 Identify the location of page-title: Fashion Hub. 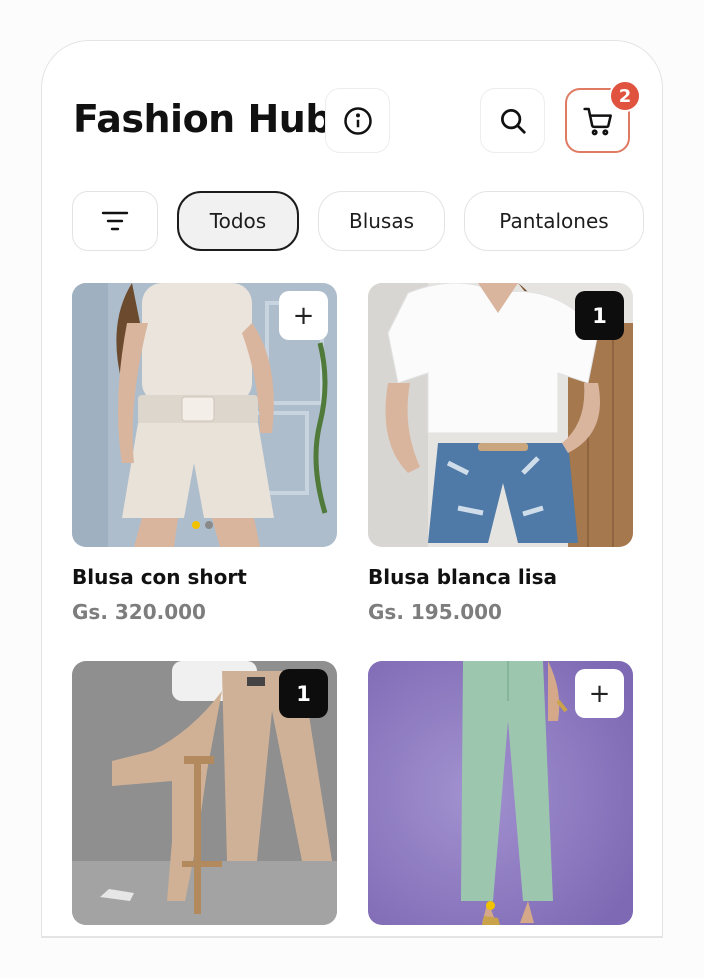
(203, 119).